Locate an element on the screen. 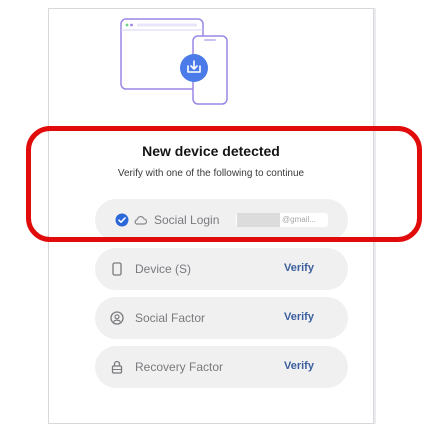 This screenshot has height=432, width=442. factor-device: Device (S) Verify is located at coordinates (221, 269).